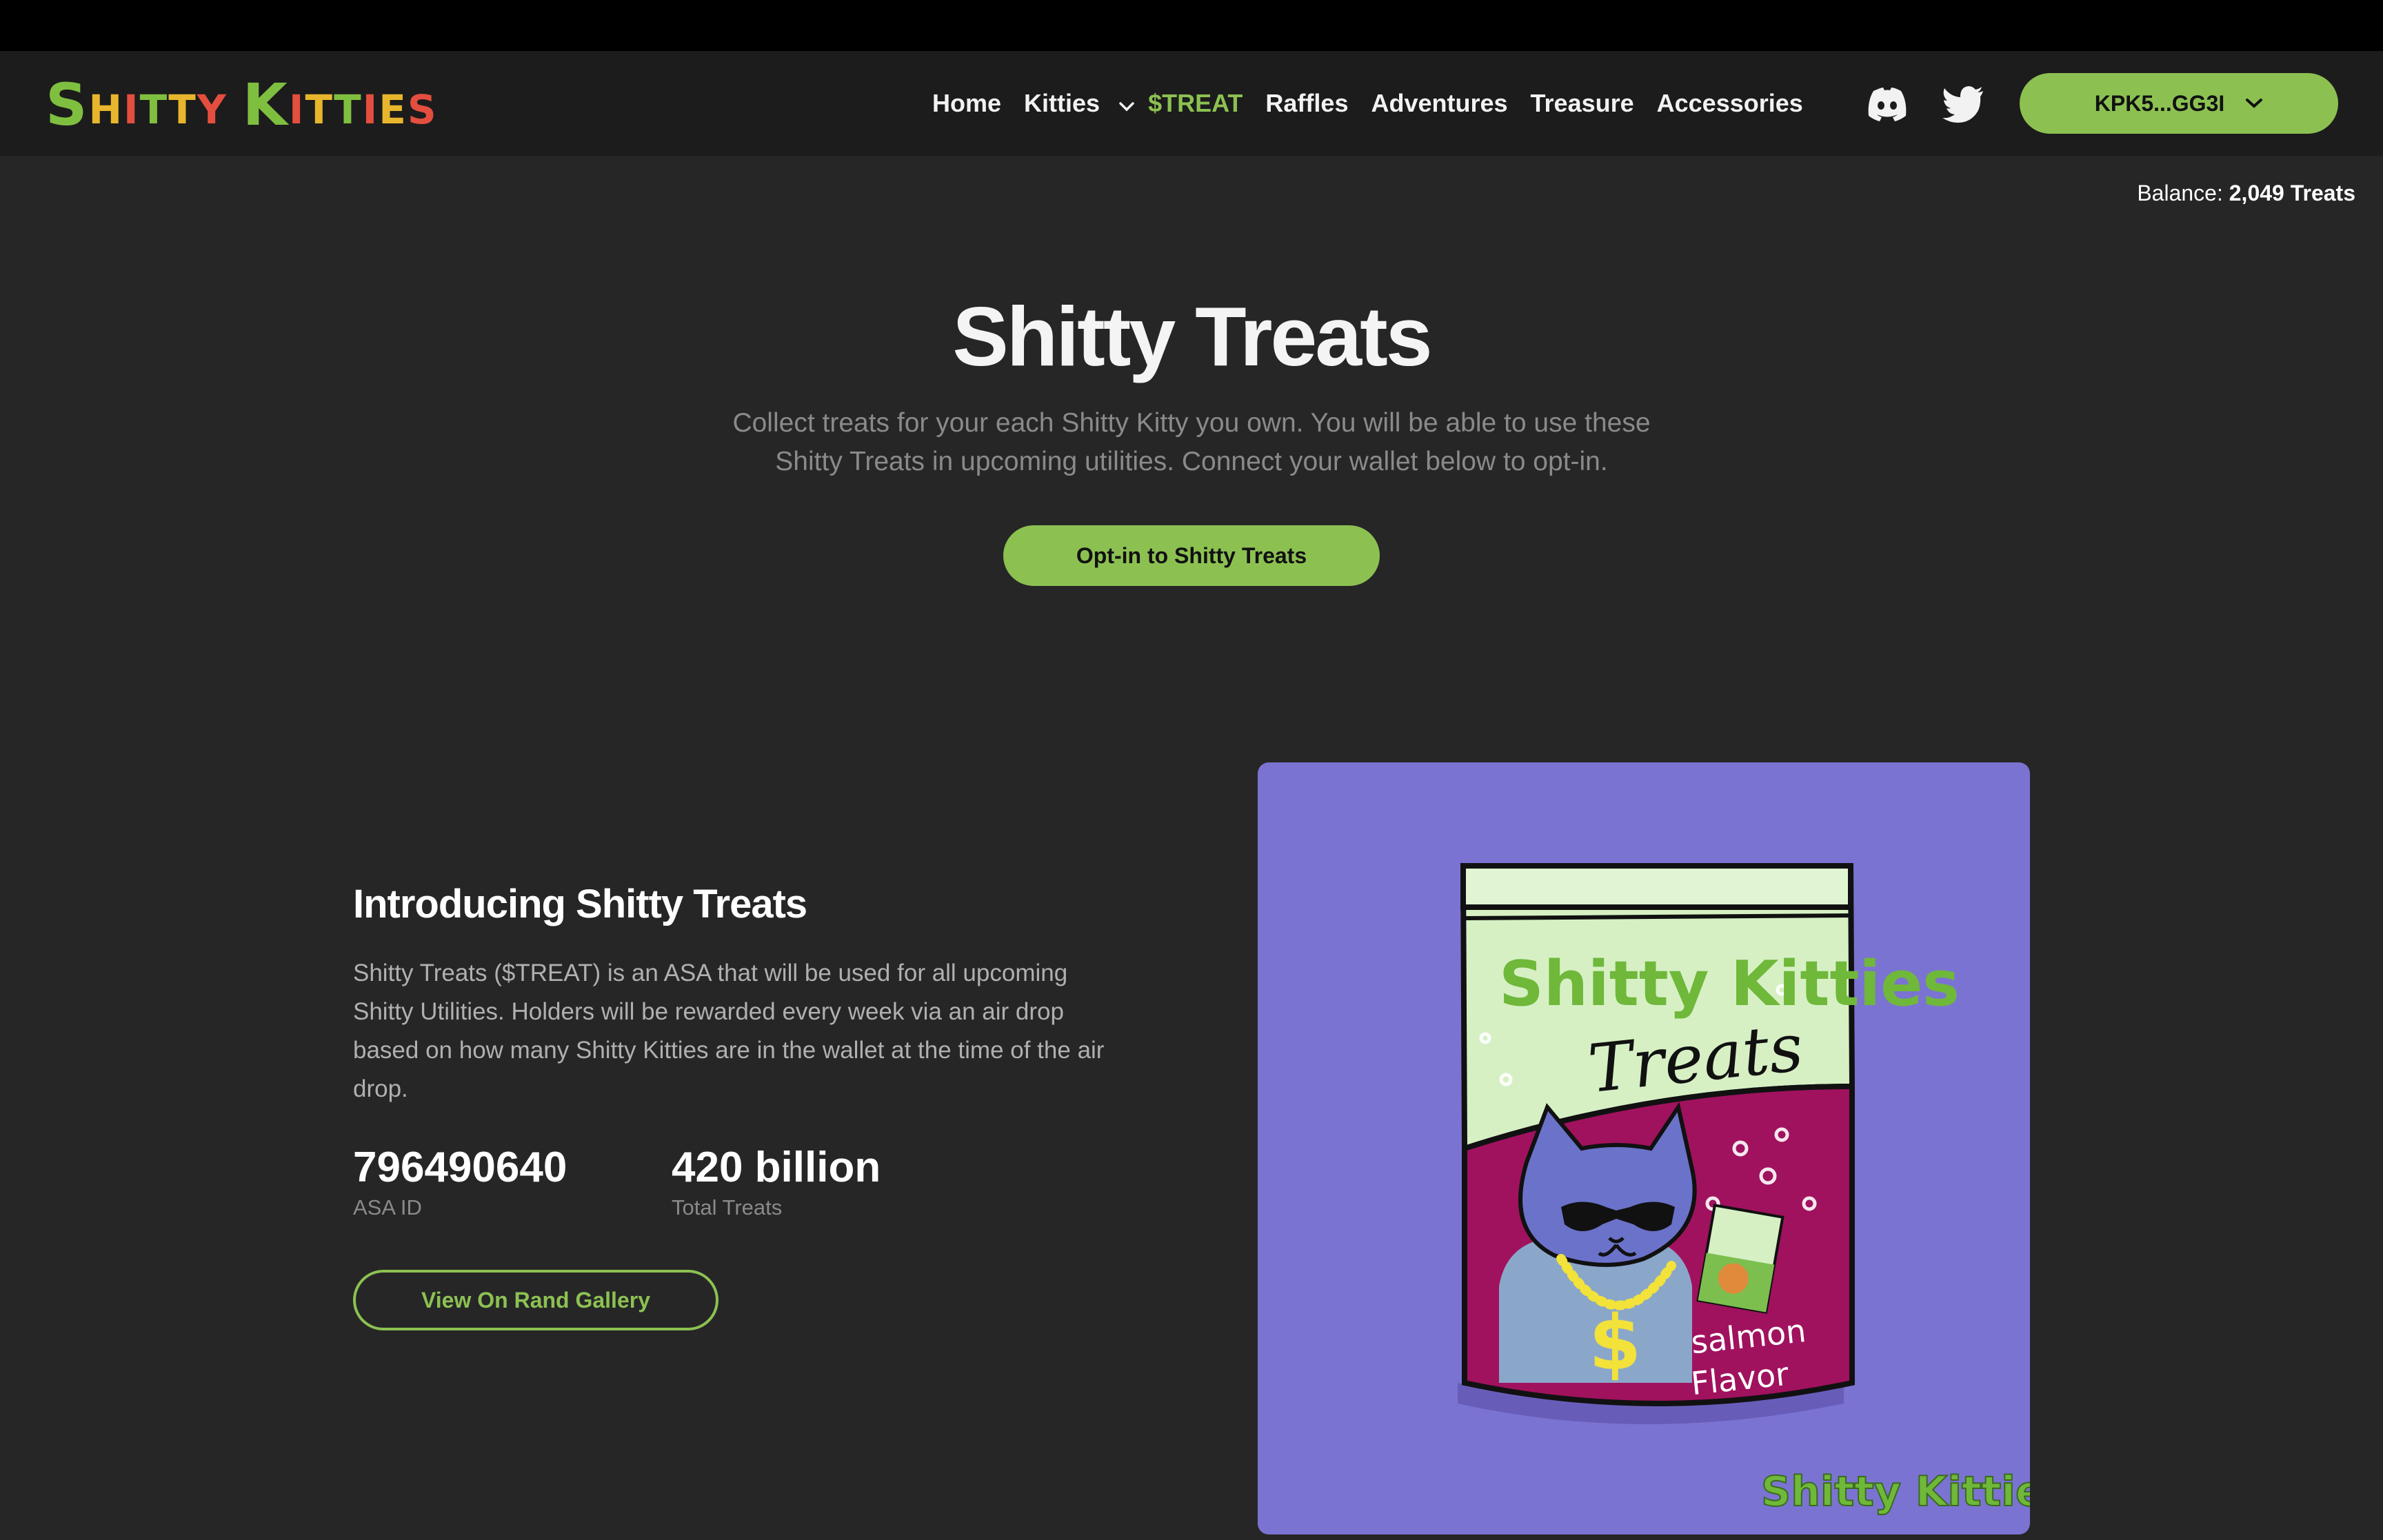  I want to click on twitter-icon, so click(1963, 104).